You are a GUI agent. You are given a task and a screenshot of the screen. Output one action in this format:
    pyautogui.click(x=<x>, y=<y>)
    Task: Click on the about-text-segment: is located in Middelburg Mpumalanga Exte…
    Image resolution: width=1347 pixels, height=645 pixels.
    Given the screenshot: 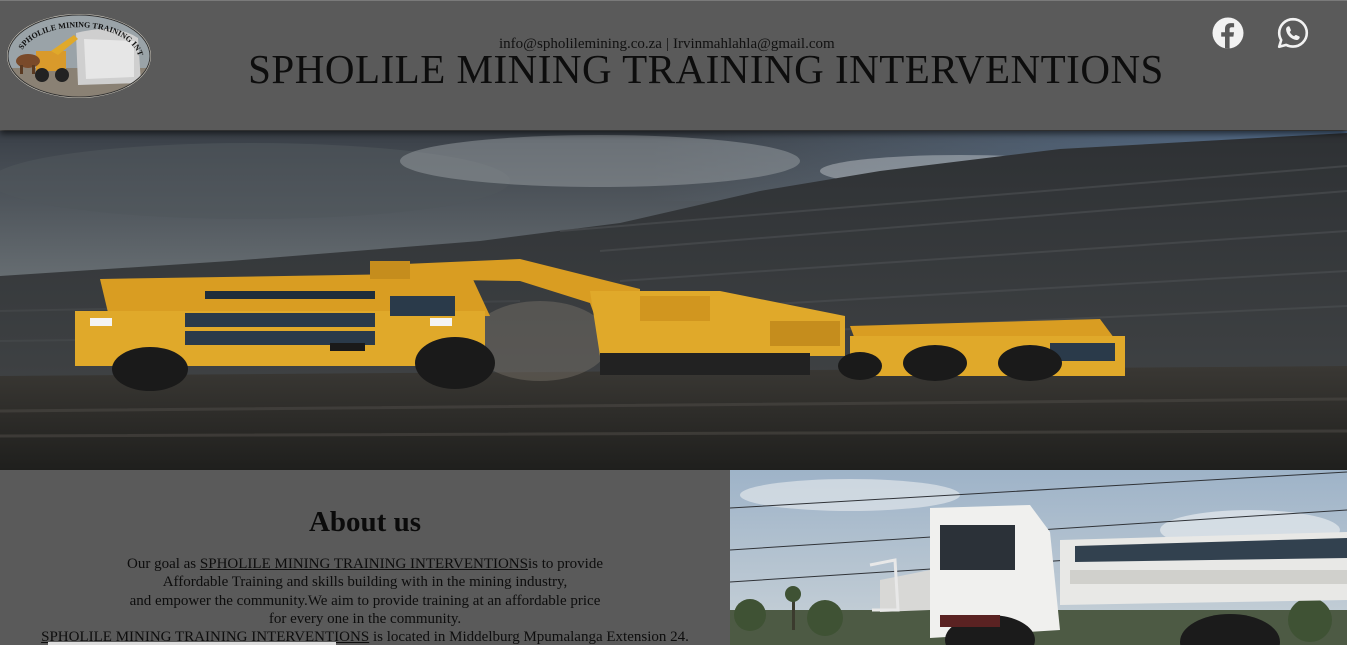 What is the action you would take?
    pyautogui.click(x=529, y=637)
    